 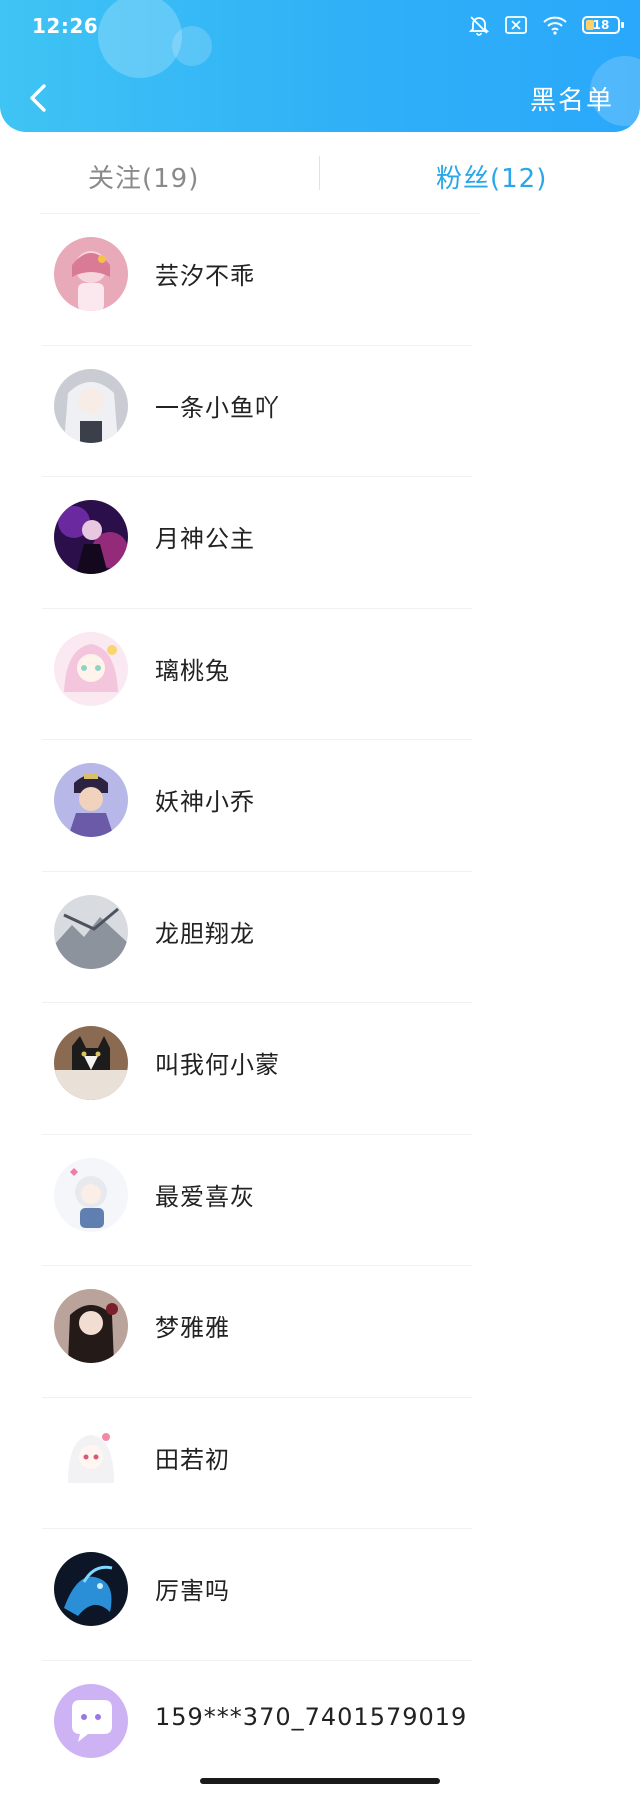 What do you see at coordinates (320, 1781) in the screenshot?
I see `home-indicator` at bounding box center [320, 1781].